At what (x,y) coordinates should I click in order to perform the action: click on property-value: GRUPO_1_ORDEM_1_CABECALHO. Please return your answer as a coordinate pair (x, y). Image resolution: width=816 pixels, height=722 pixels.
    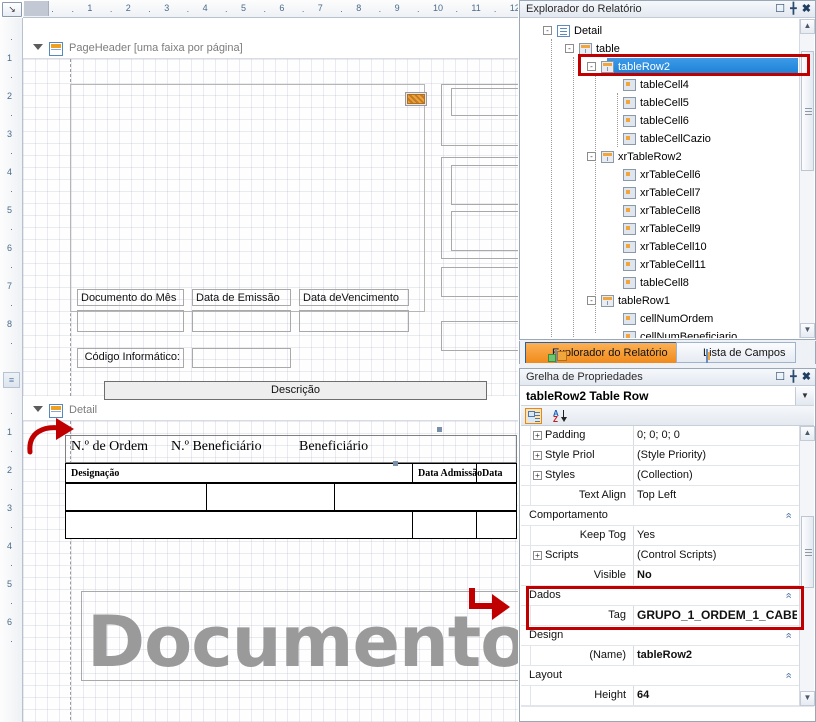
    Looking at the image, I should click on (717, 616).